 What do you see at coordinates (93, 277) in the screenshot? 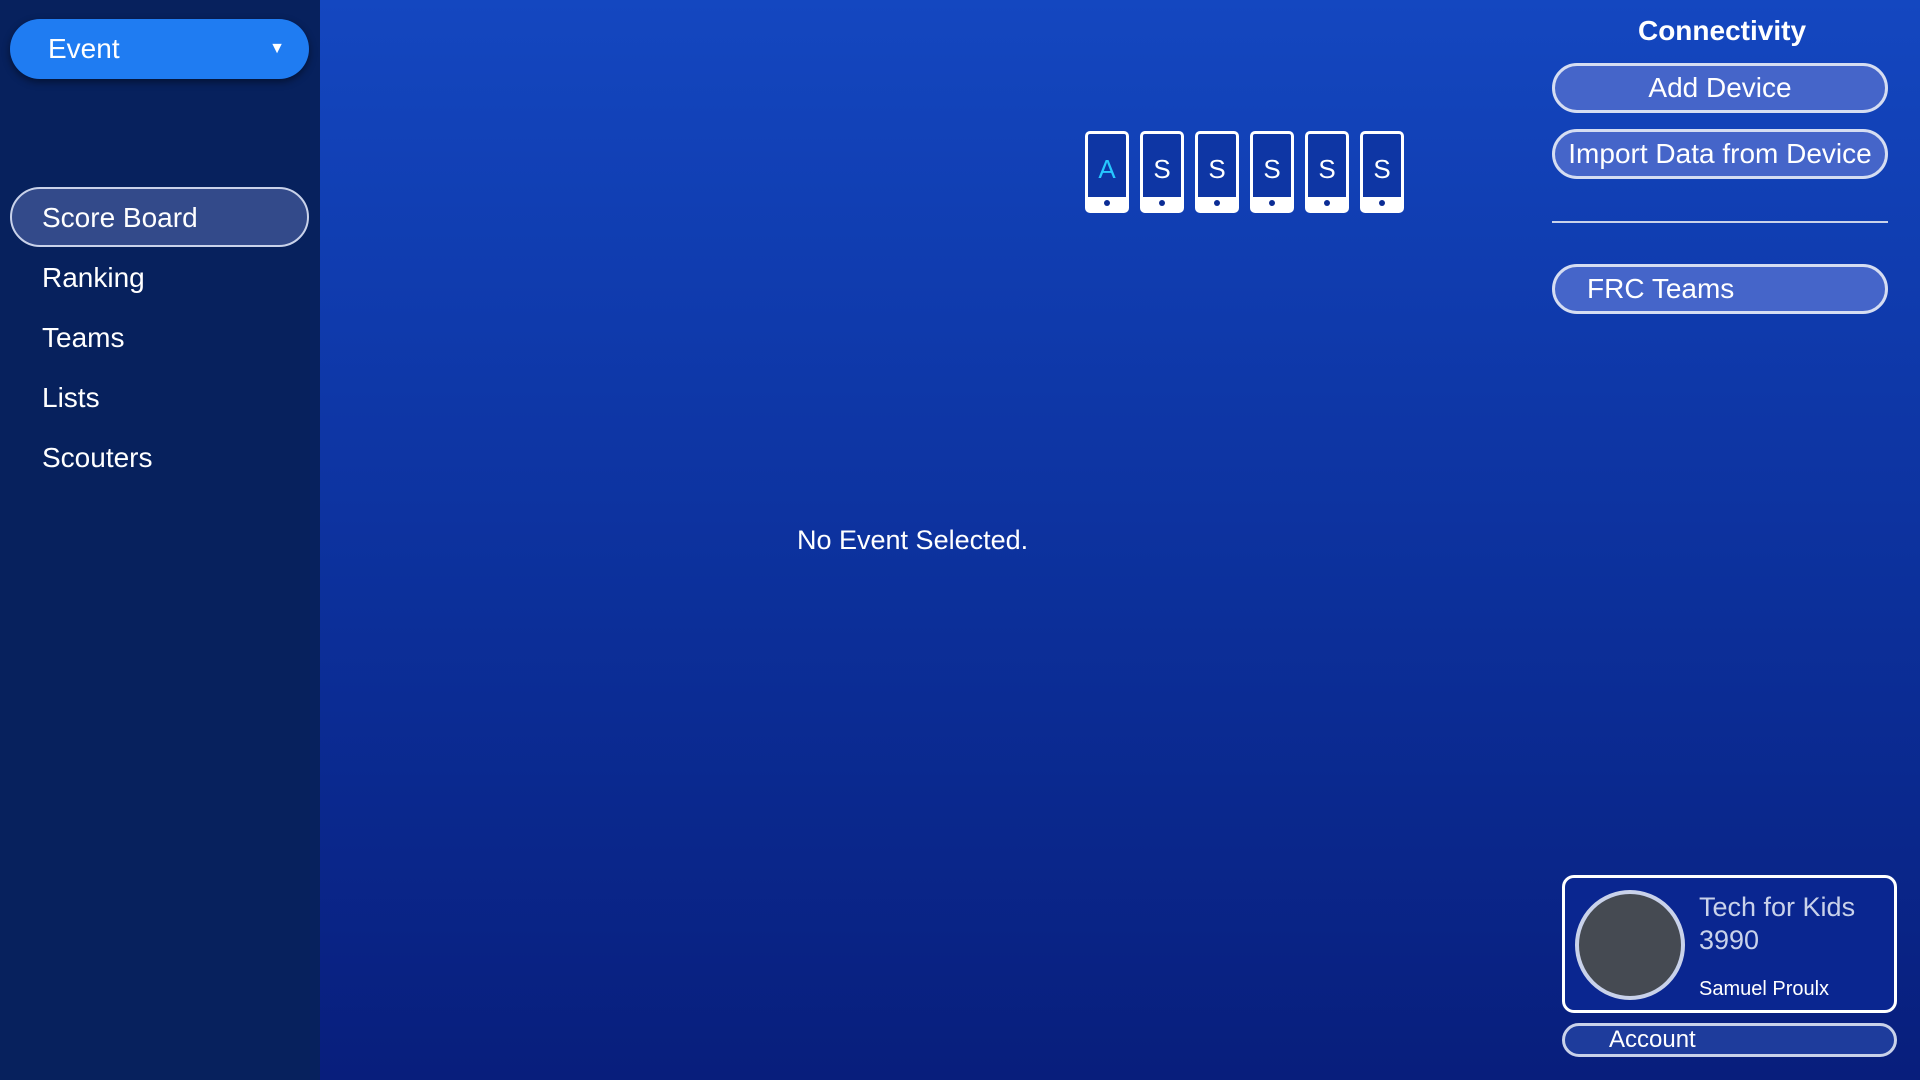
I see `sidebar-item-label: Ranking` at bounding box center [93, 277].